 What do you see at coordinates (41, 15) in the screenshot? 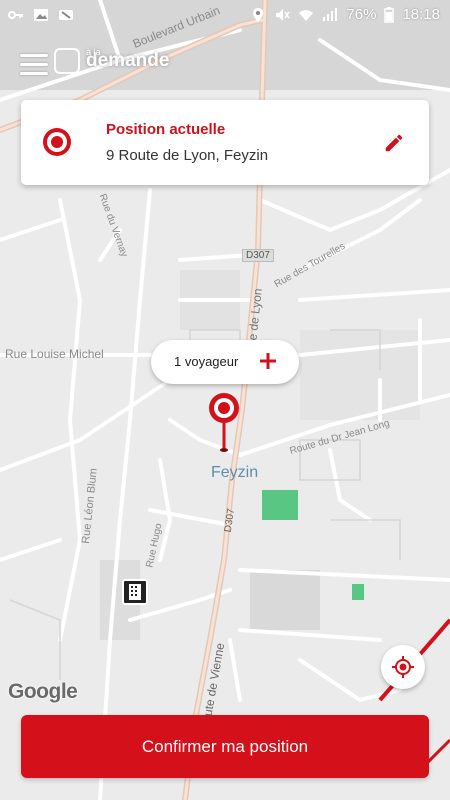
I see `gallery-icon` at bounding box center [41, 15].